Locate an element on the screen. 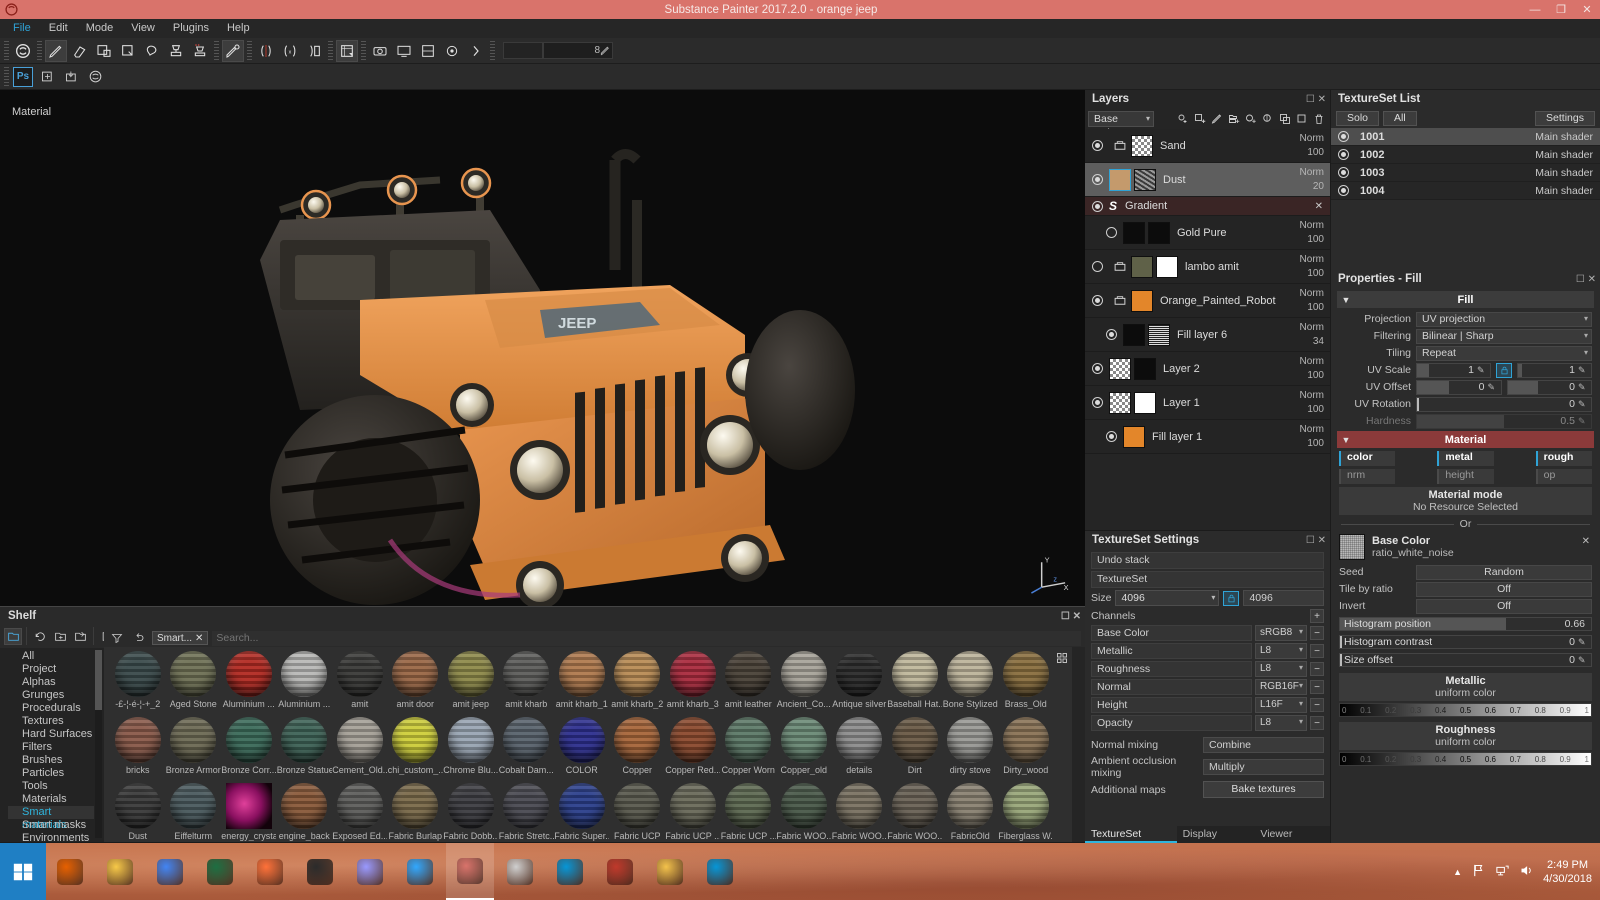  firefox-icon is located at coordinates (70, 871).